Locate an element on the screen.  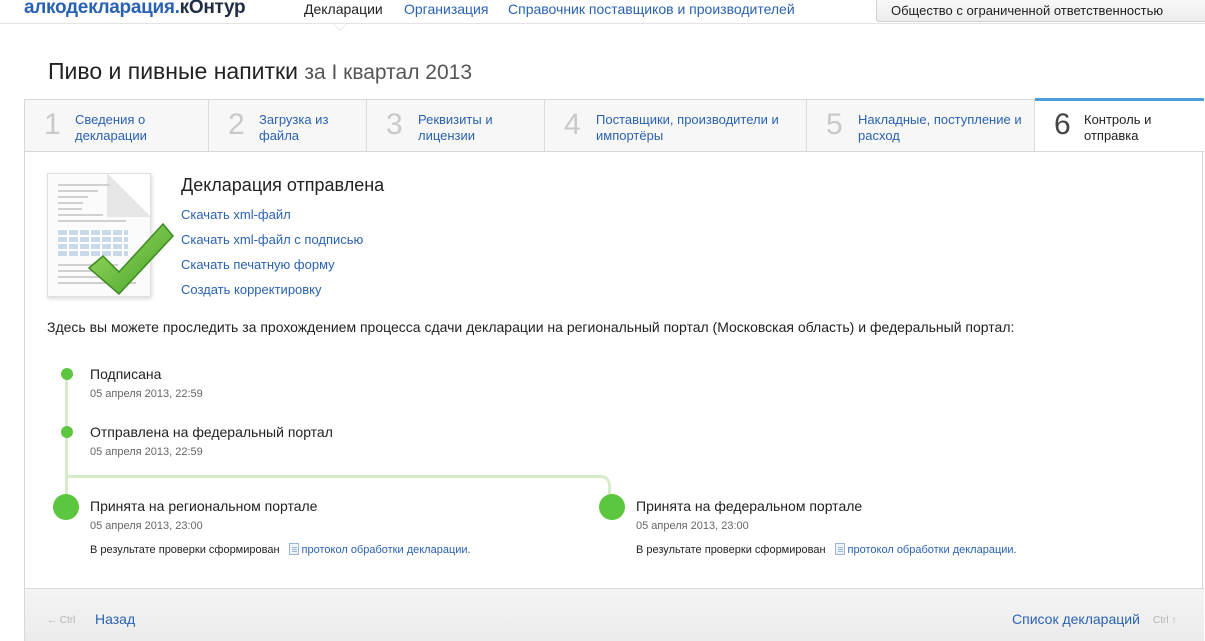
step-4-suppliers: 4 Поставщики, производители и импортёры is located at coordinates (676, 125).